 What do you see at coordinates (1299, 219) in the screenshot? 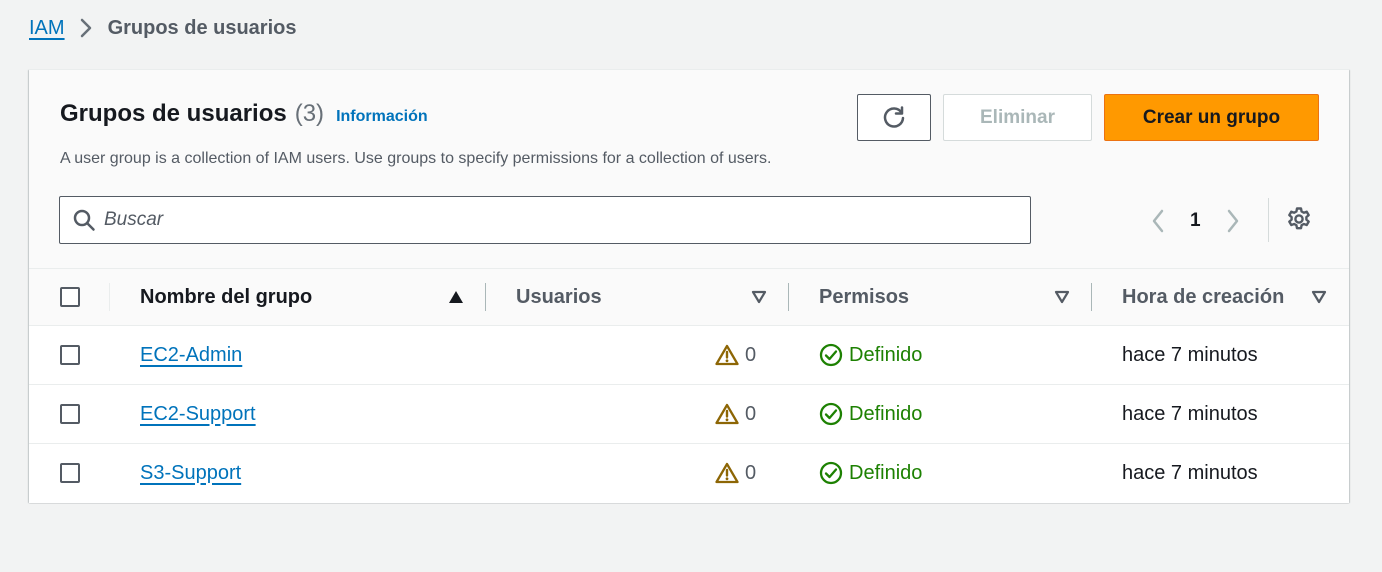
I see `gear-icon` at bounding box center [1299, 219].